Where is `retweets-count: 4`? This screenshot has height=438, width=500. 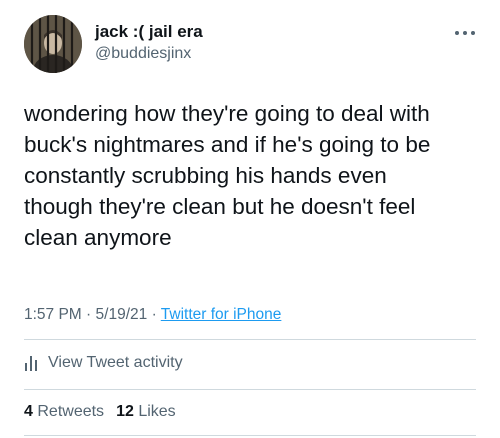
retweets-count: 4 is located at coordinates (28, 411).